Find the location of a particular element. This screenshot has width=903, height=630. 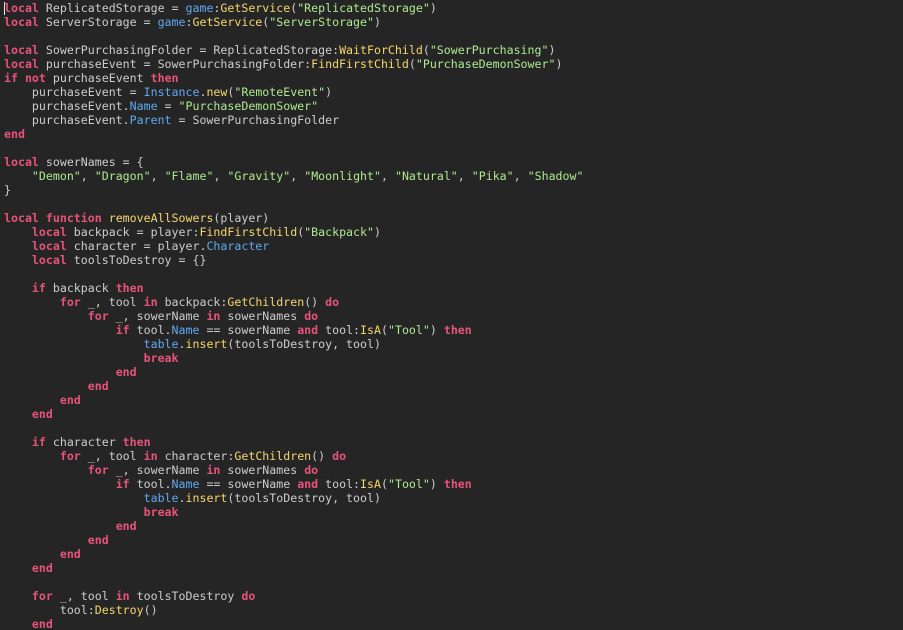

function-token: new is located at coordinates (217, 92).